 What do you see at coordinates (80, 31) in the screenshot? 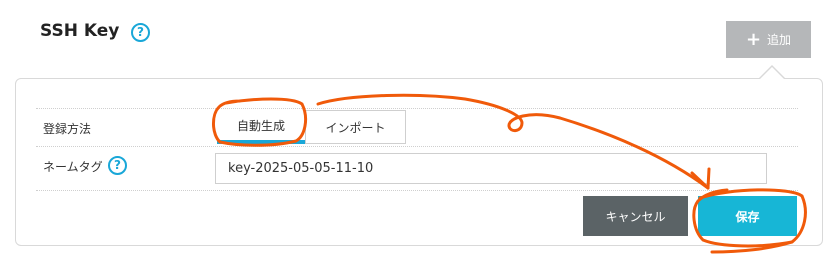
I see `page-title: SSH Key` at bounding box center [80, 31].